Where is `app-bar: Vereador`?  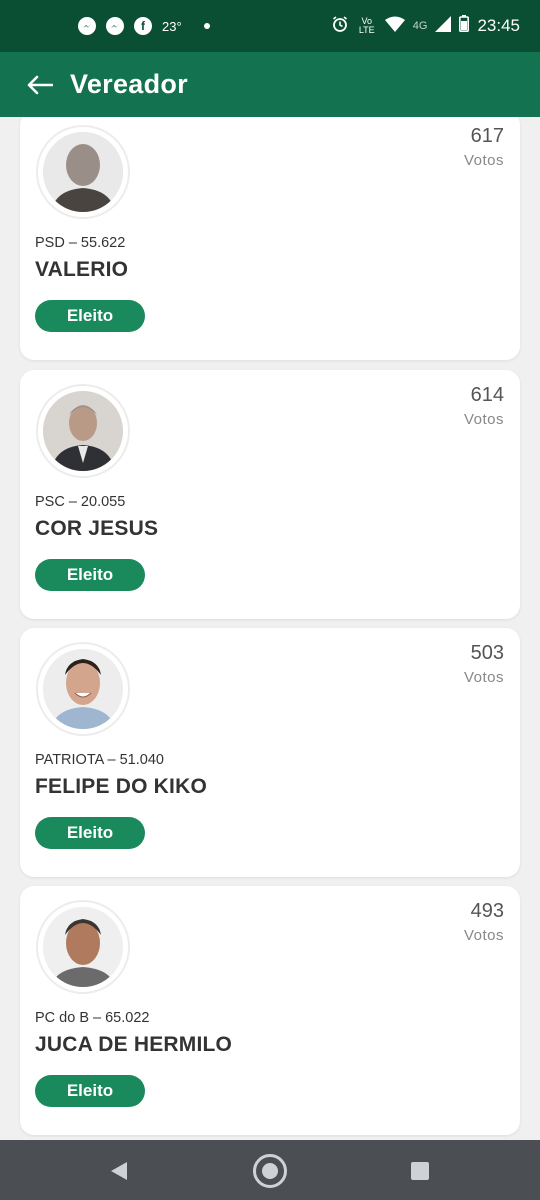
app-bar: Vereador is located at coordinates (270, 84).